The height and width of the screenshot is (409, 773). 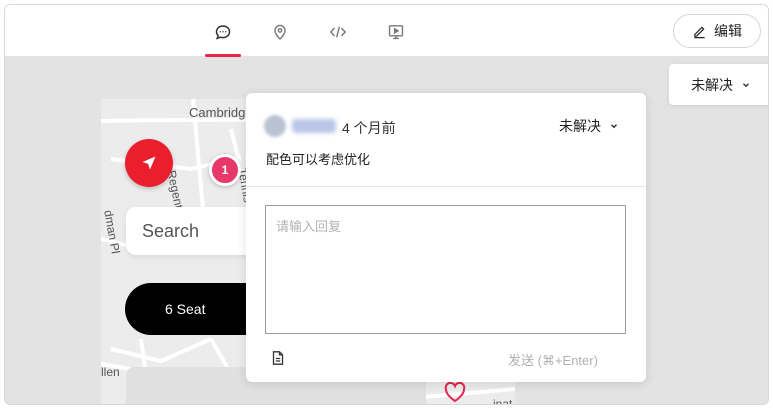 I want to click on tab-present, so click(x=396, y=32).